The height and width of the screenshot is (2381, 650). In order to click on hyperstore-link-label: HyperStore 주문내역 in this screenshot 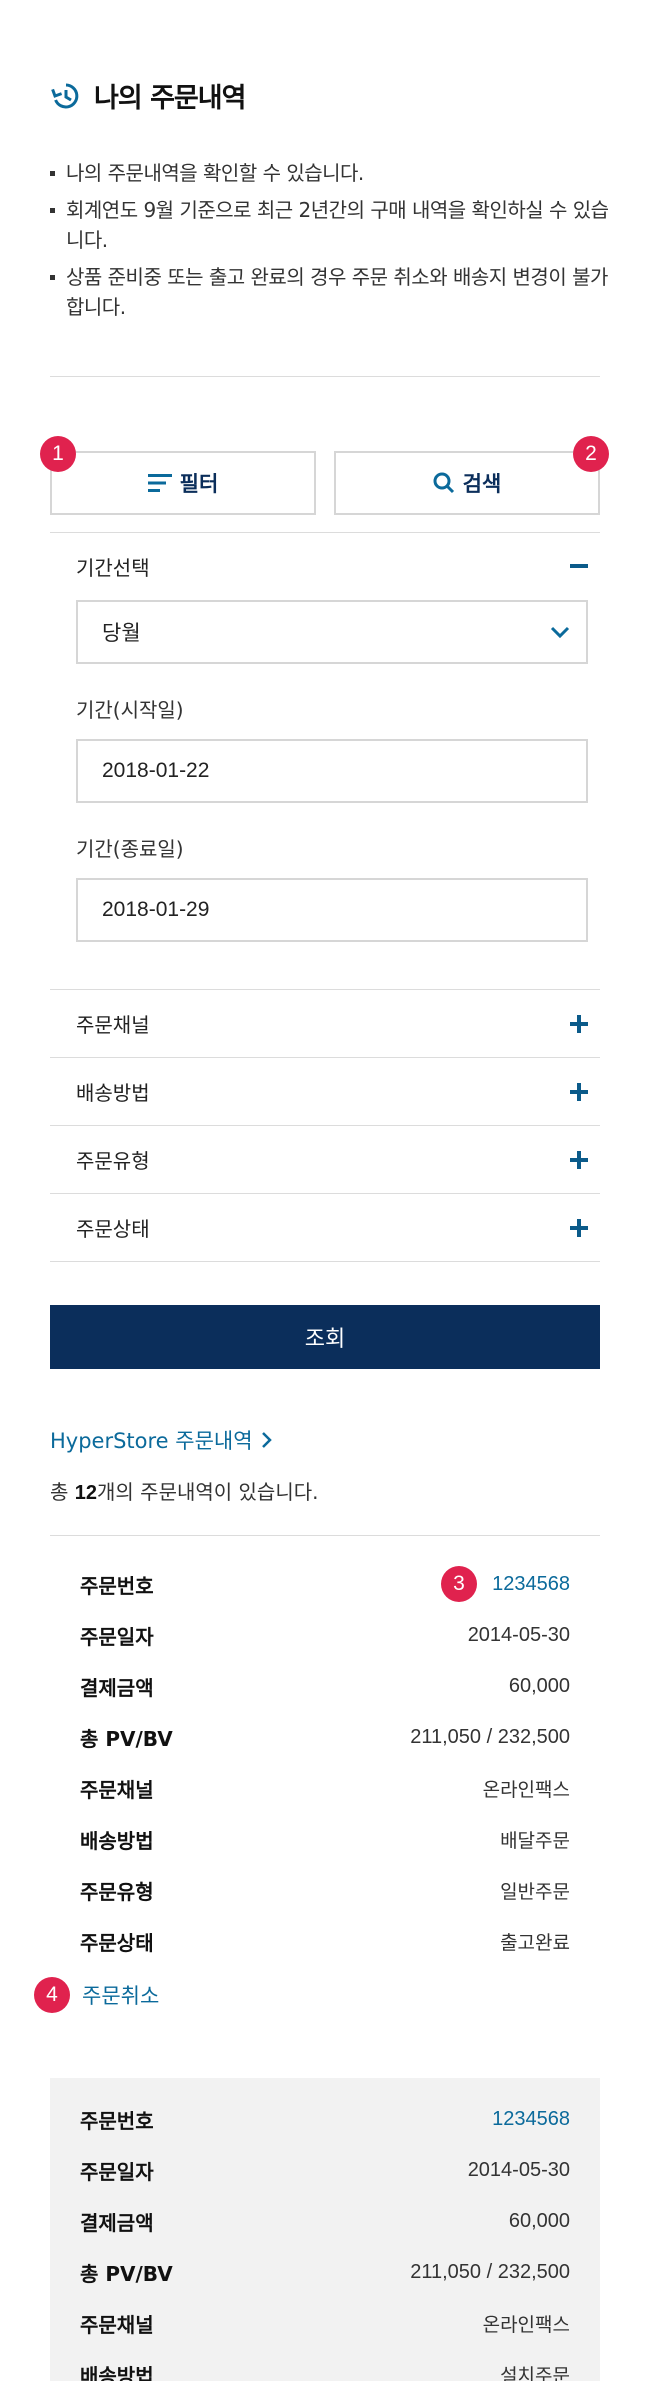, I will do `click(151, 1441)`.